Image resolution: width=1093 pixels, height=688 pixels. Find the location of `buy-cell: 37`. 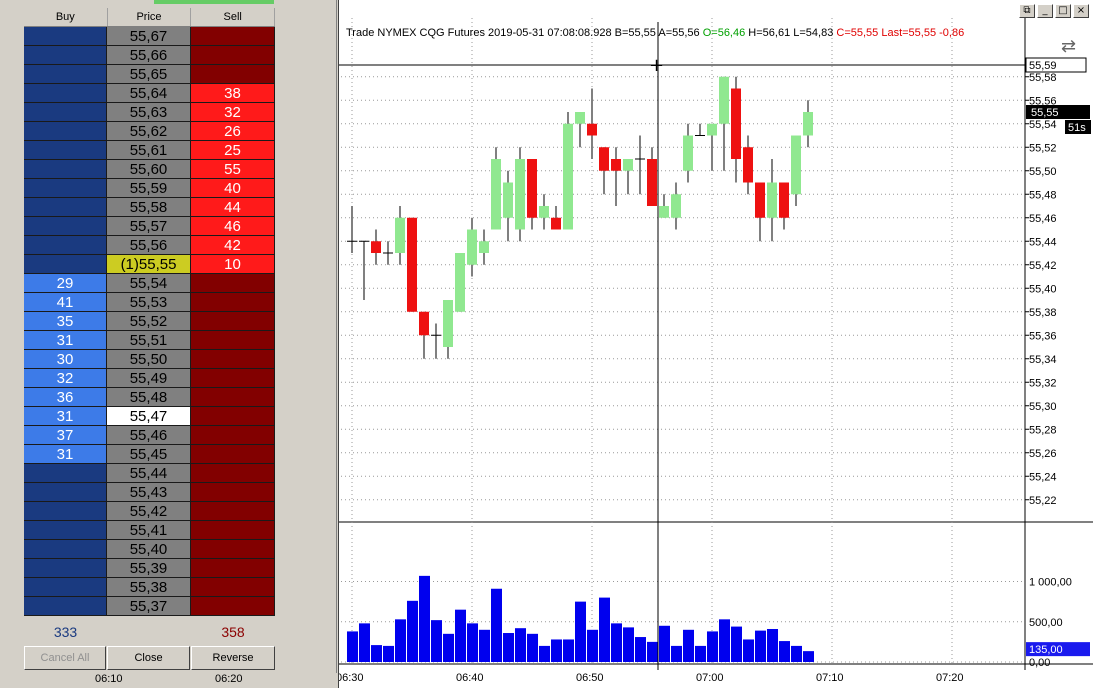

buy-cell: 37 is located at coordinates (65, 435).